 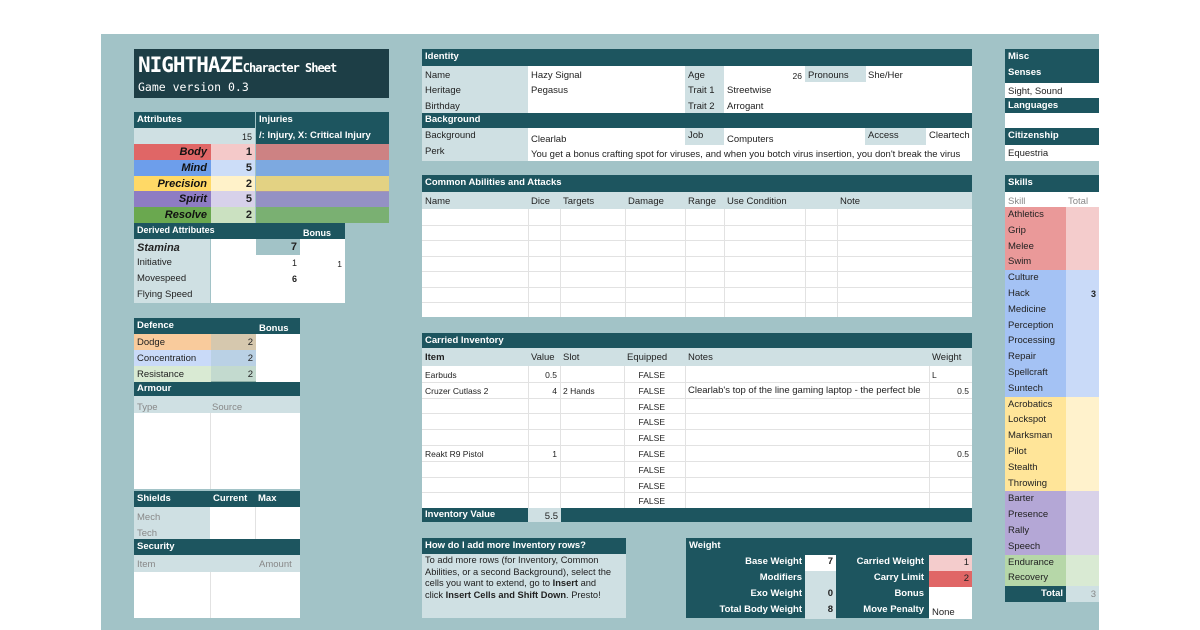 What do you see at coordinates (217, 451) in the screenshot?
I see `armour-table` at bounding box center [217, 451].